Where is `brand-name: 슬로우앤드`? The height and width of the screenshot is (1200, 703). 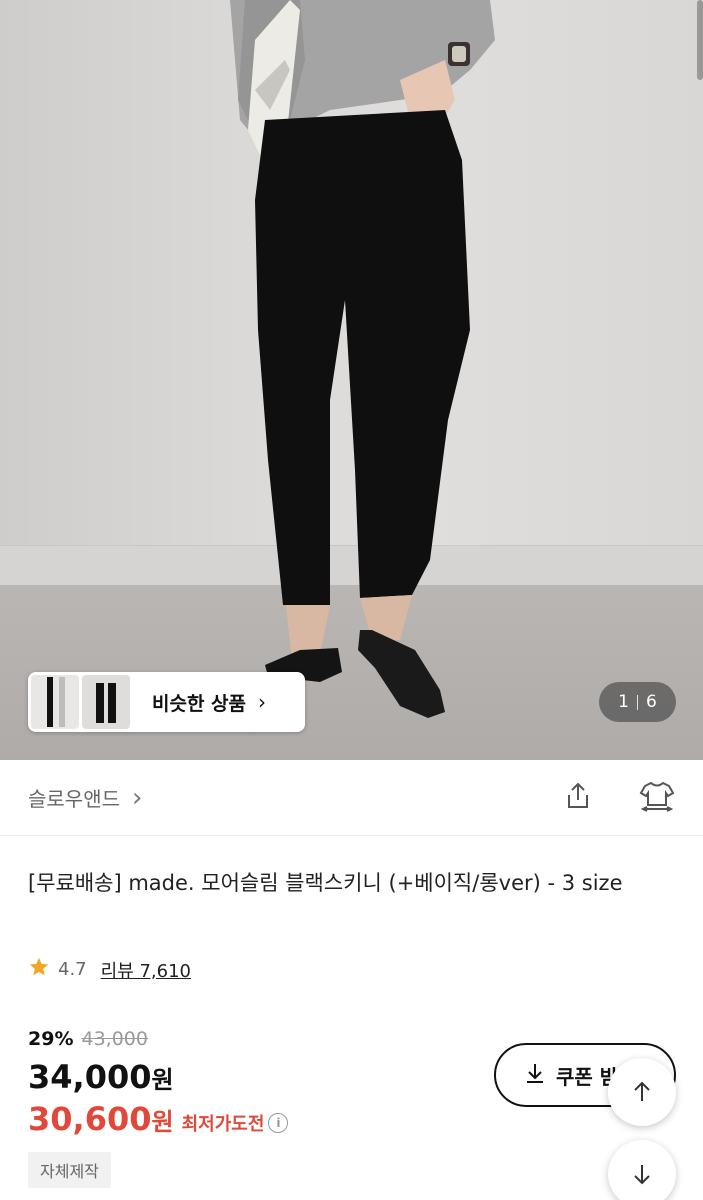
brand-name: 슬로우앤드 is located at coordinates (74, 799).